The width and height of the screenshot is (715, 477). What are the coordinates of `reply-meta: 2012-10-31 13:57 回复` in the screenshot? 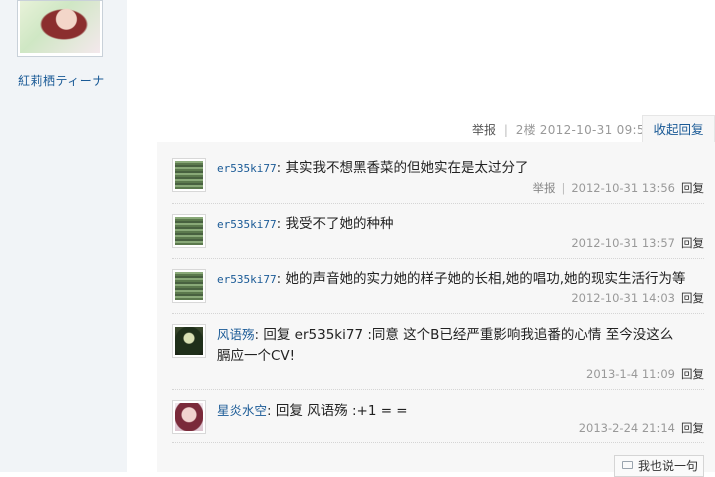 It's located at (637, 243).